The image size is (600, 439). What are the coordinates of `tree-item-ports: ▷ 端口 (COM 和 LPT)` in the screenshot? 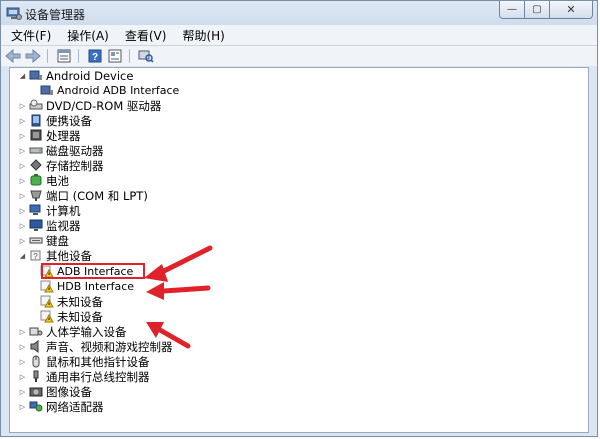 It's located at (83, 195).